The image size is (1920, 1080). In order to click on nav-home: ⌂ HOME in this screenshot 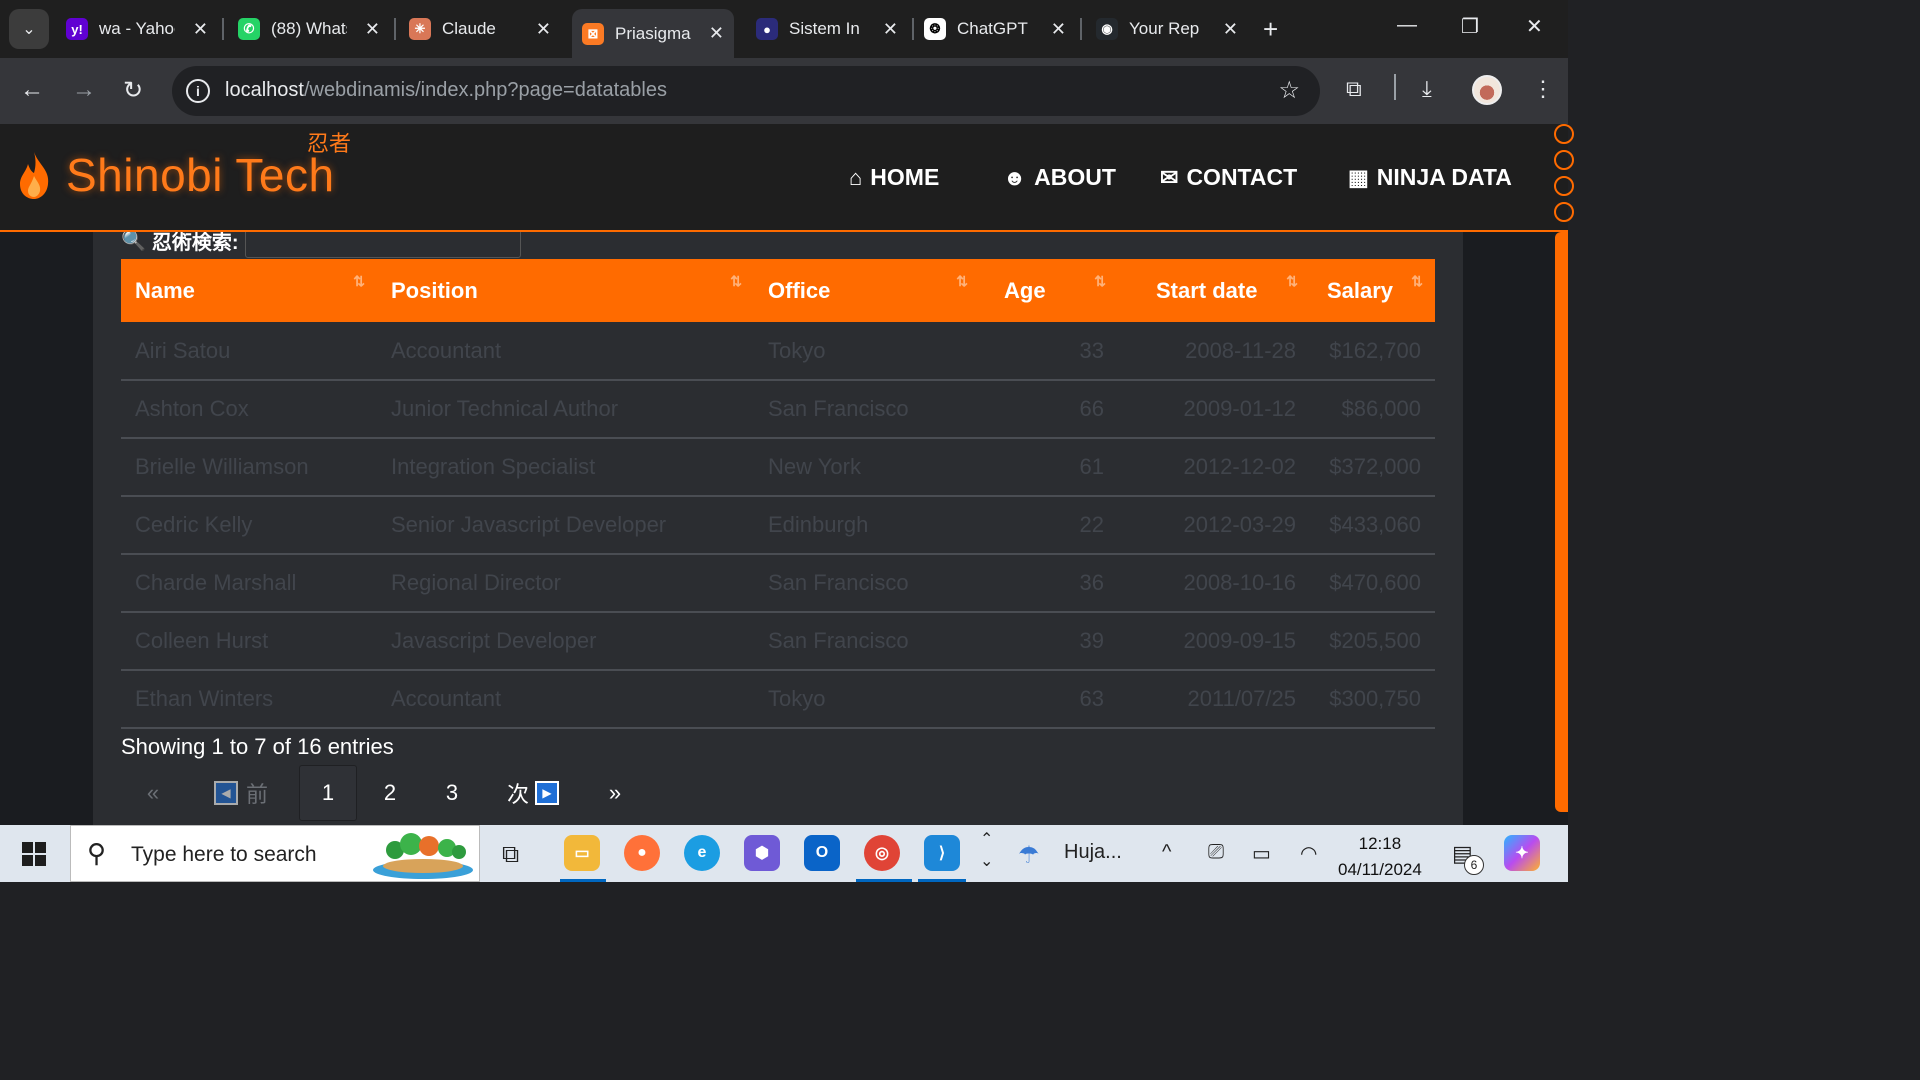, I will do `click(894, 177)`.